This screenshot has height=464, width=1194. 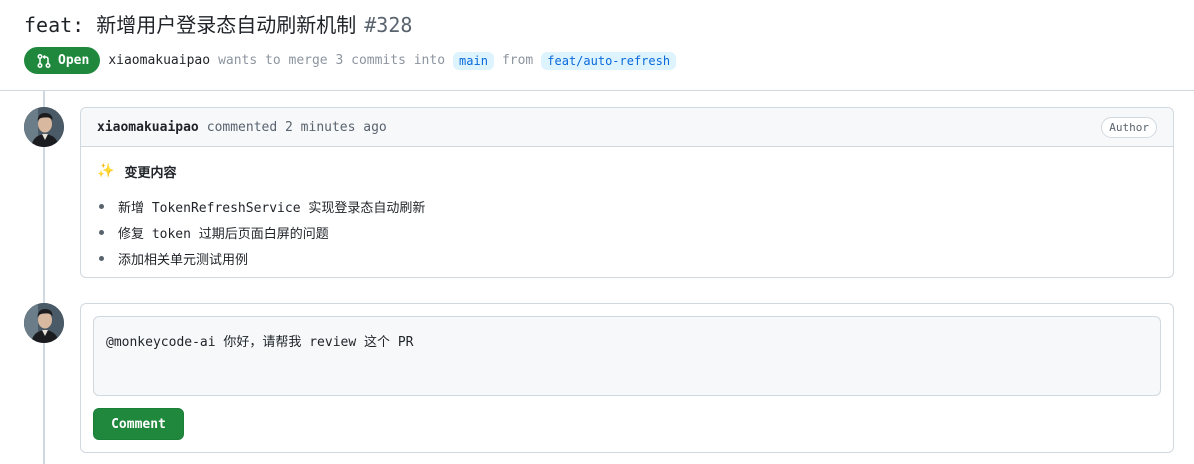 I want to click on header-divider, so click(x=597, y=90).